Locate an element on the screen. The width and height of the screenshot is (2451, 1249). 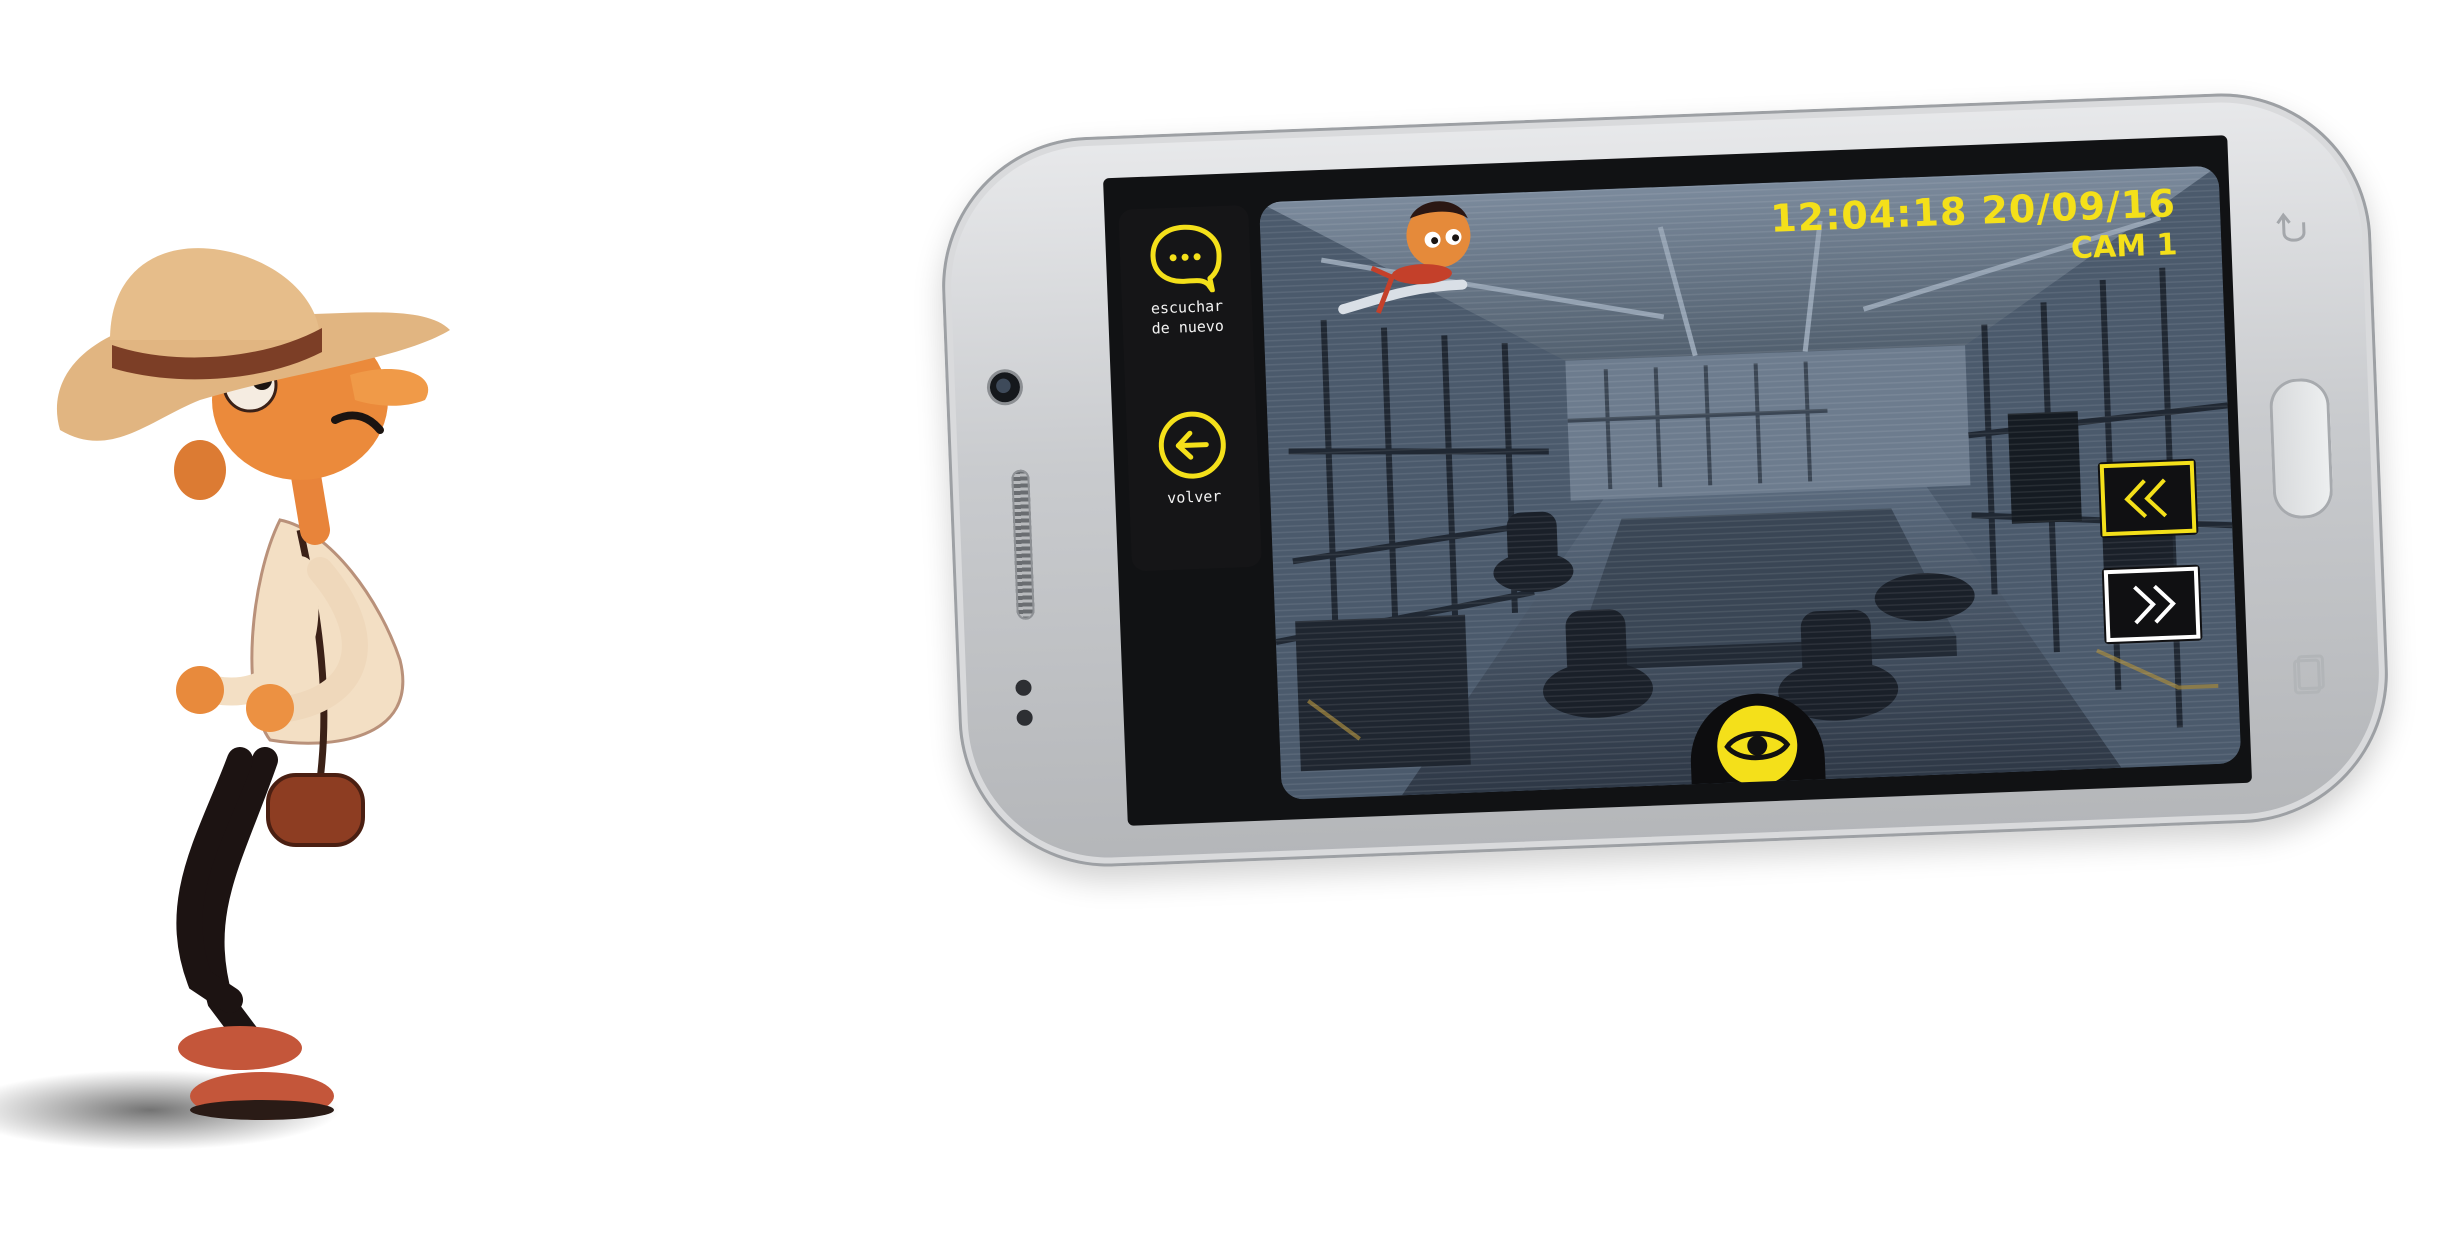
listen-again-button: escuchar de nuevo is located at coordinates (1186, 279).